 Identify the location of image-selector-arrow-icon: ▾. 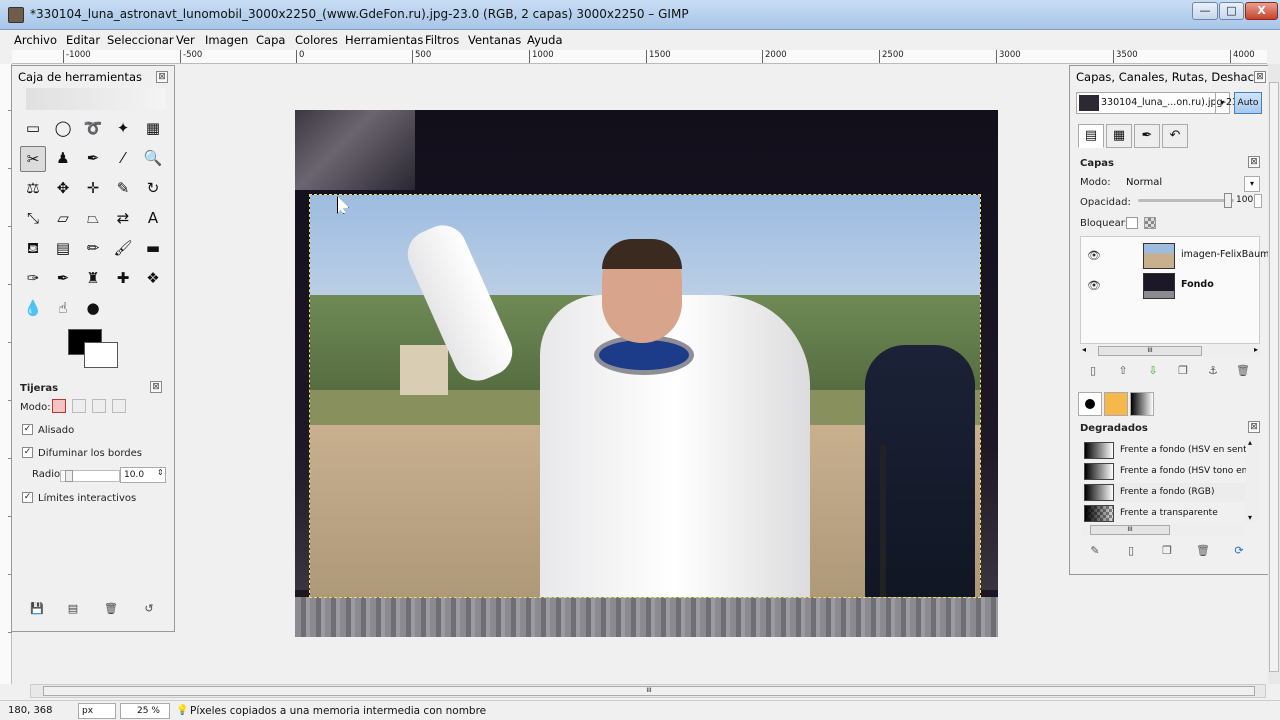
(1222, 103).